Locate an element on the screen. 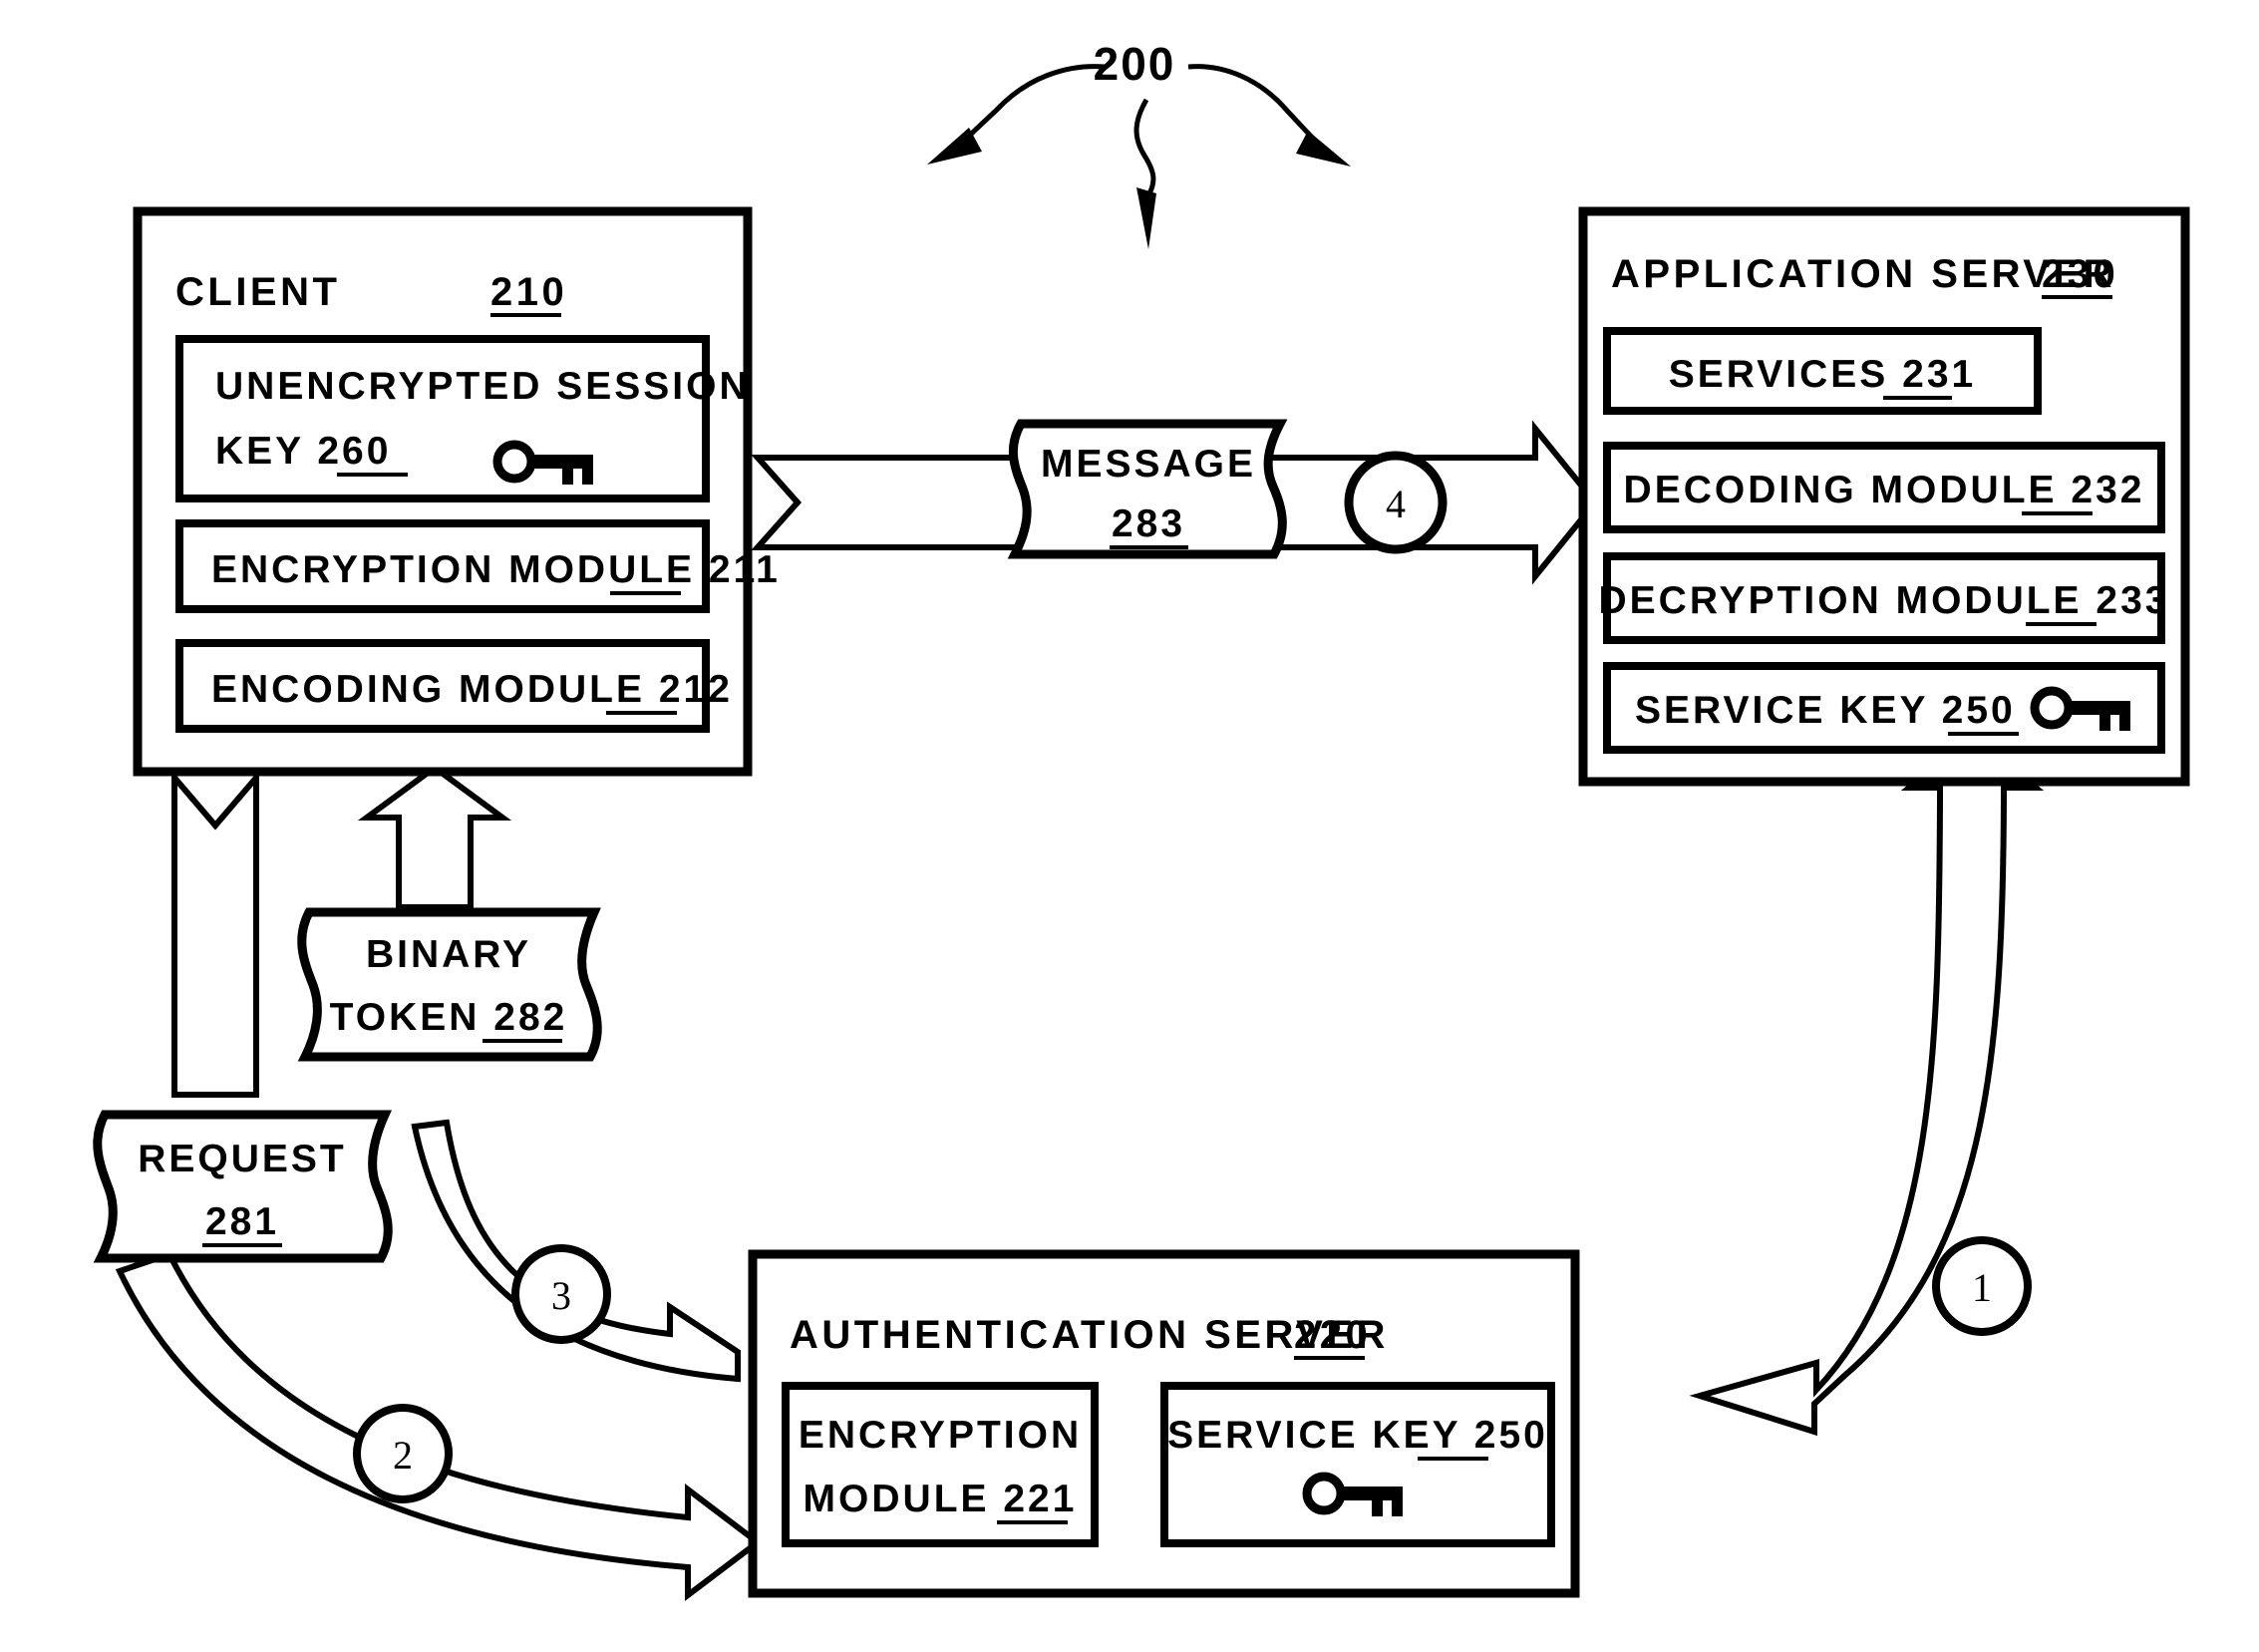 Image resolution: width=2259 pixels, height=1652 pixels. banner-message: MESSAGE 283 is located at coordinates (1148, 489).